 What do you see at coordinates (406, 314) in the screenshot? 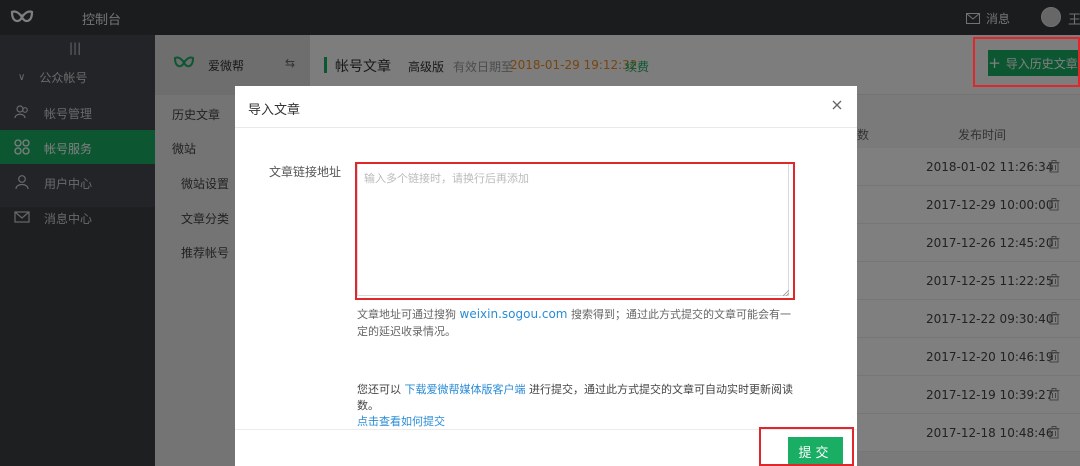
I see `hint-text-pre: 文章地址可通过搜狗` at bounding box center [406, 314].